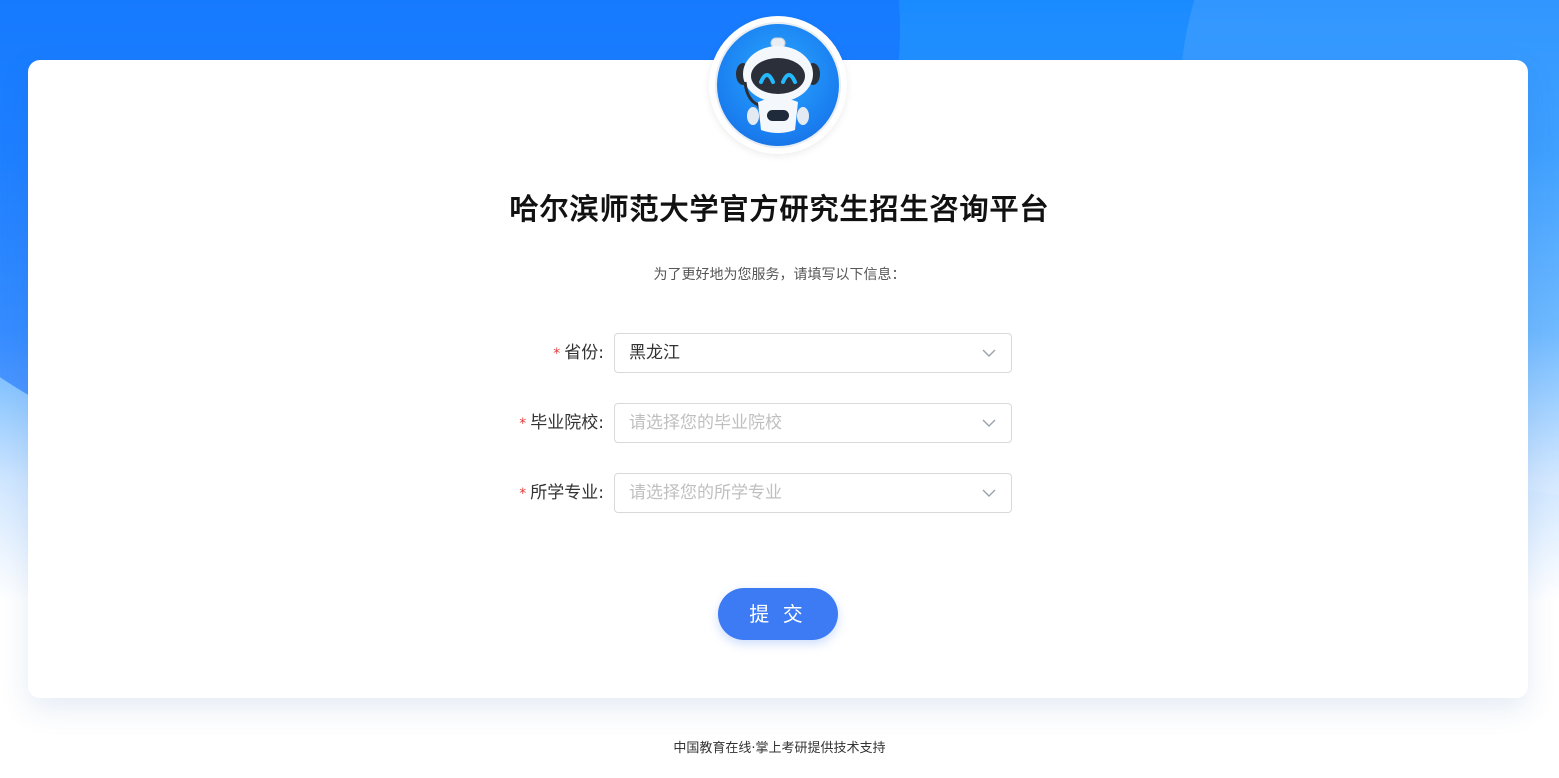  Describe the element at coordinates (813, 493) in the screenshot. I see `major-select: 请选择您的所学专业` at that location.